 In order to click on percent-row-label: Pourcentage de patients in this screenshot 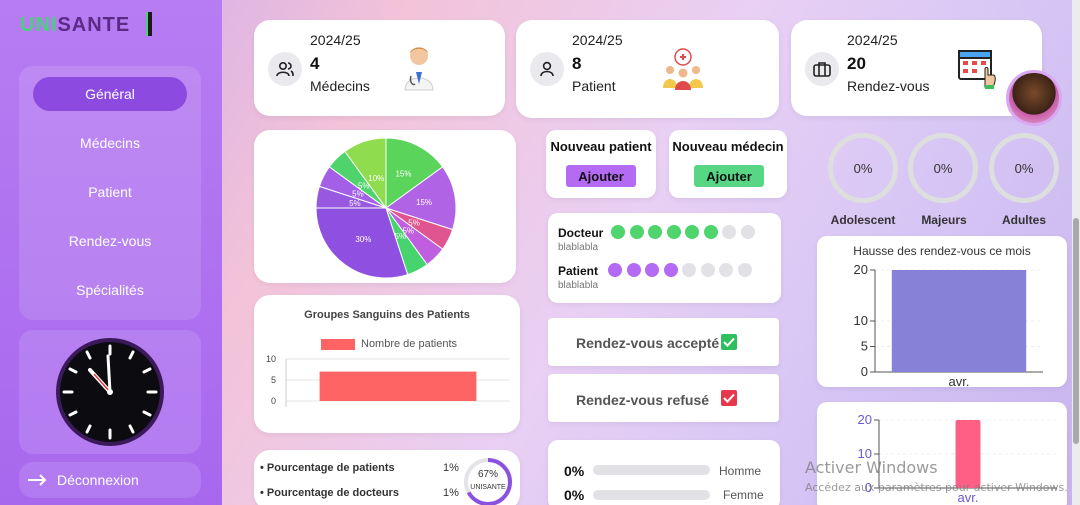, I will do `click(330, 468)`.